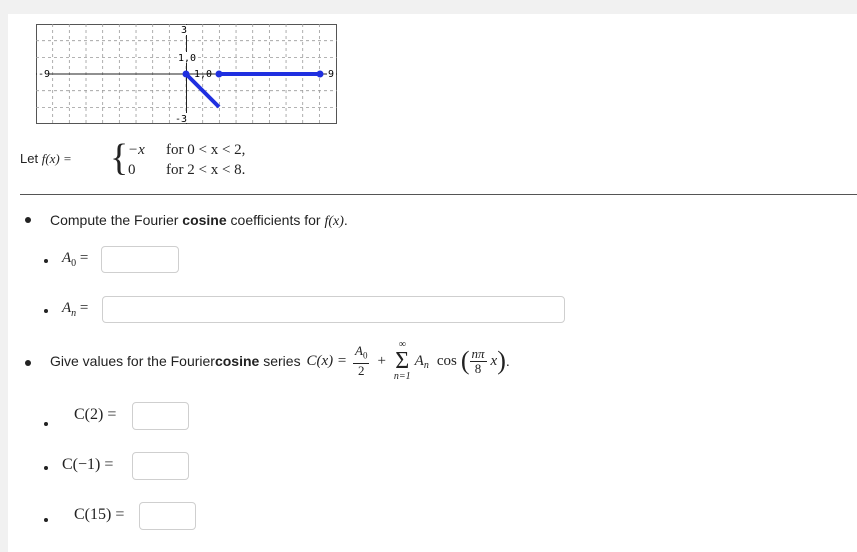  What do you see at coordinates (136, 150) in the screenshot?
I see `case1-expr: −x` at bounding box center [136, 150].